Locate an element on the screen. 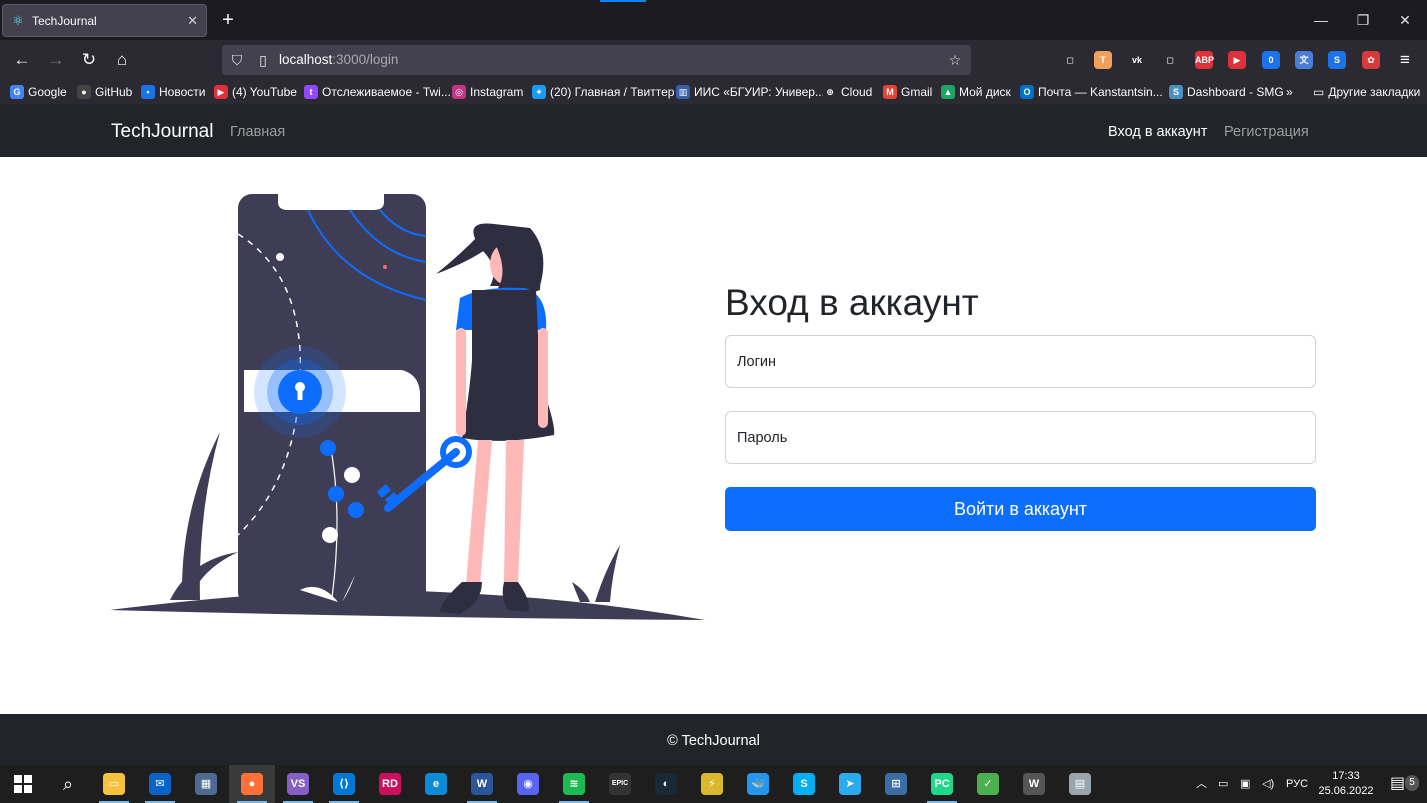 The width and height of the screenshot is (1427, 803). taskbar-app-epic-games: EPIC is located at coordinates (620, 784).